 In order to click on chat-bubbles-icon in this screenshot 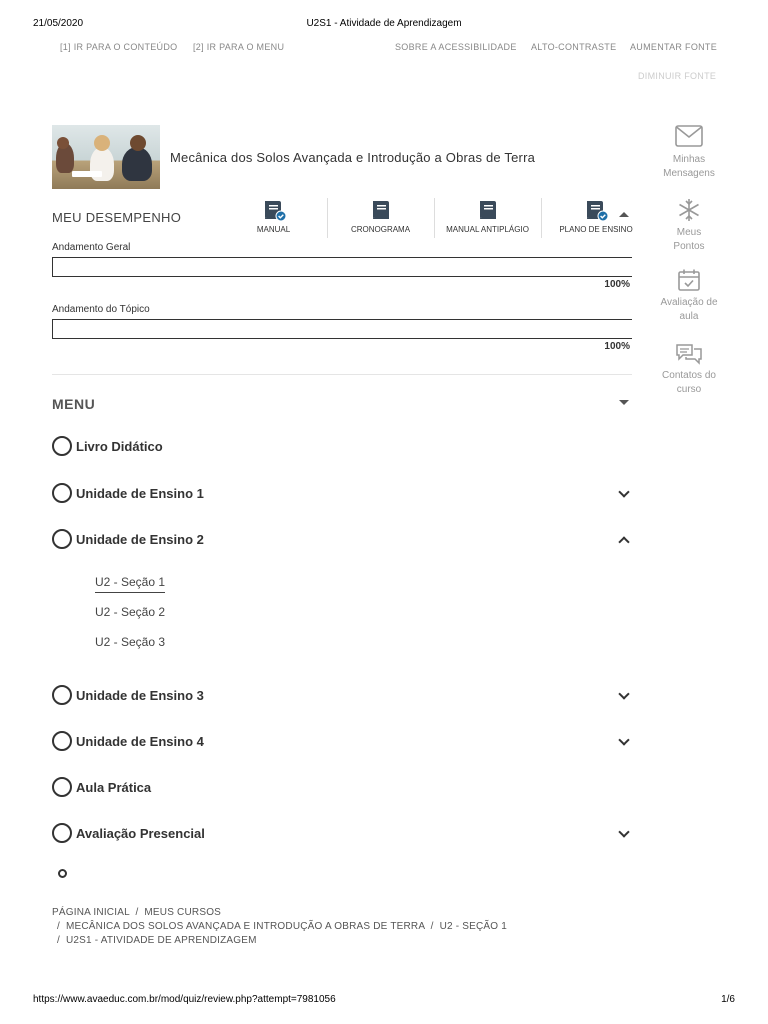, I will do `click(689, 354)`.